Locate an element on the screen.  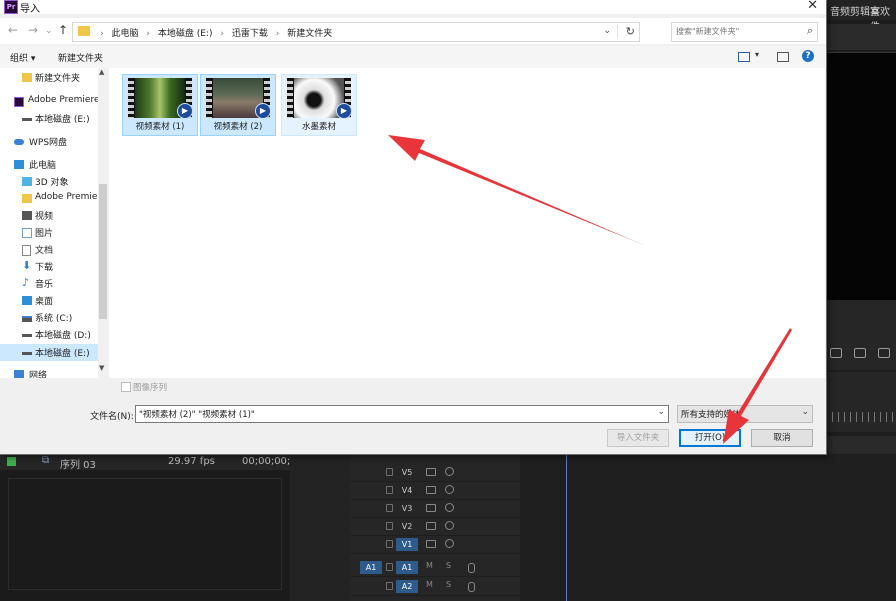
refresh-icon: ↻ is located at coordinates (625, 31).